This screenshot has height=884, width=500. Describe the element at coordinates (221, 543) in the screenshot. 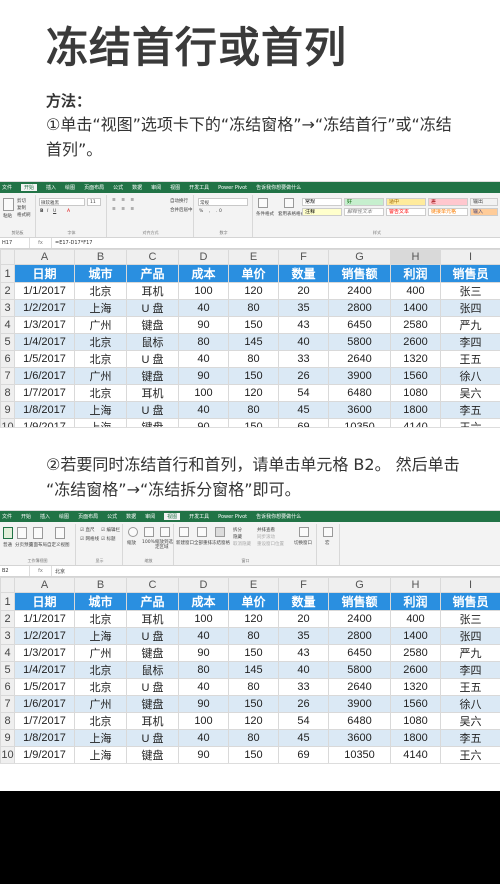

I see `freeze-panes-button: 冻结窗格` at that location.